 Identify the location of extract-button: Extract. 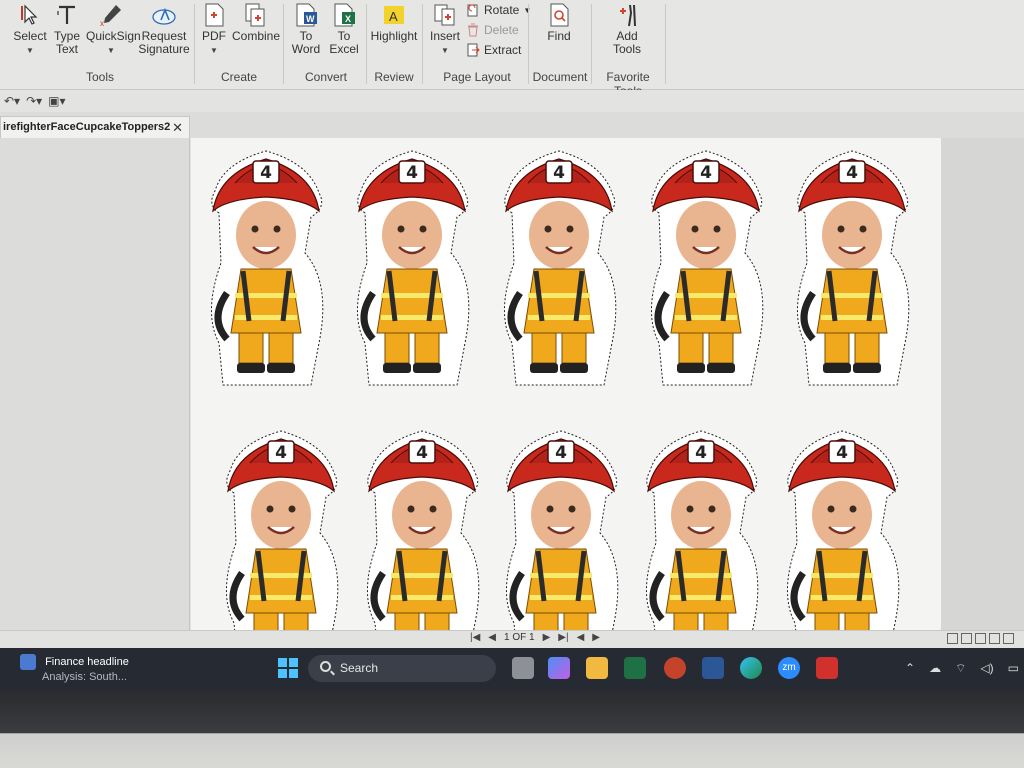
(493, 50).